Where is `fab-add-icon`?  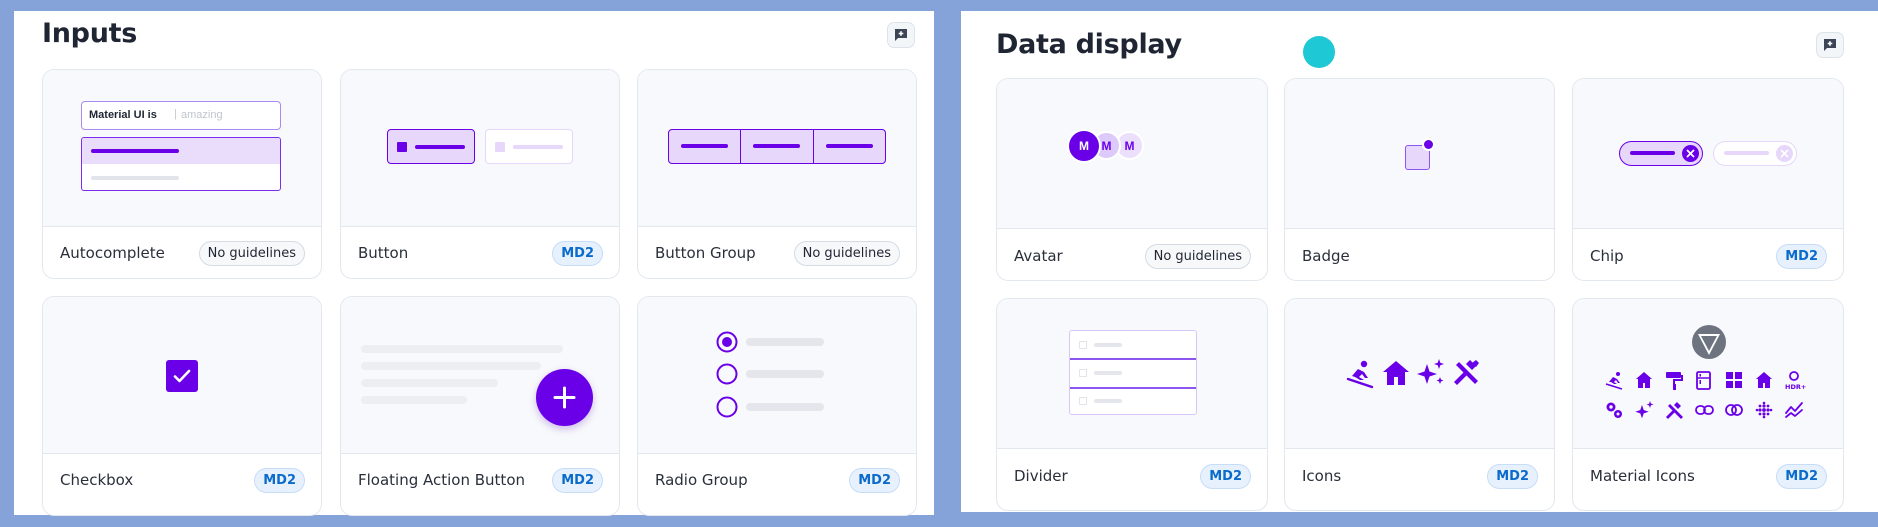 fab-add-icon is located at coordinates (564, 397).